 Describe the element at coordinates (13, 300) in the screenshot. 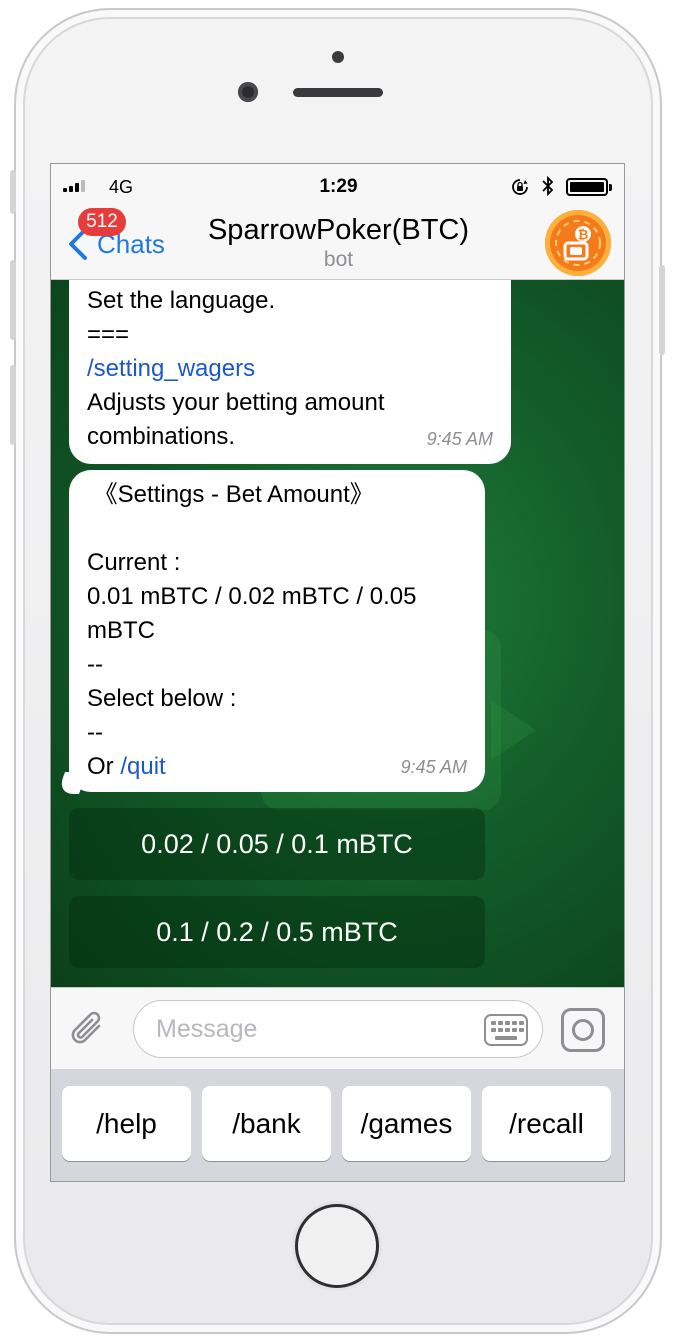

I see `volume-up-button` at that location.